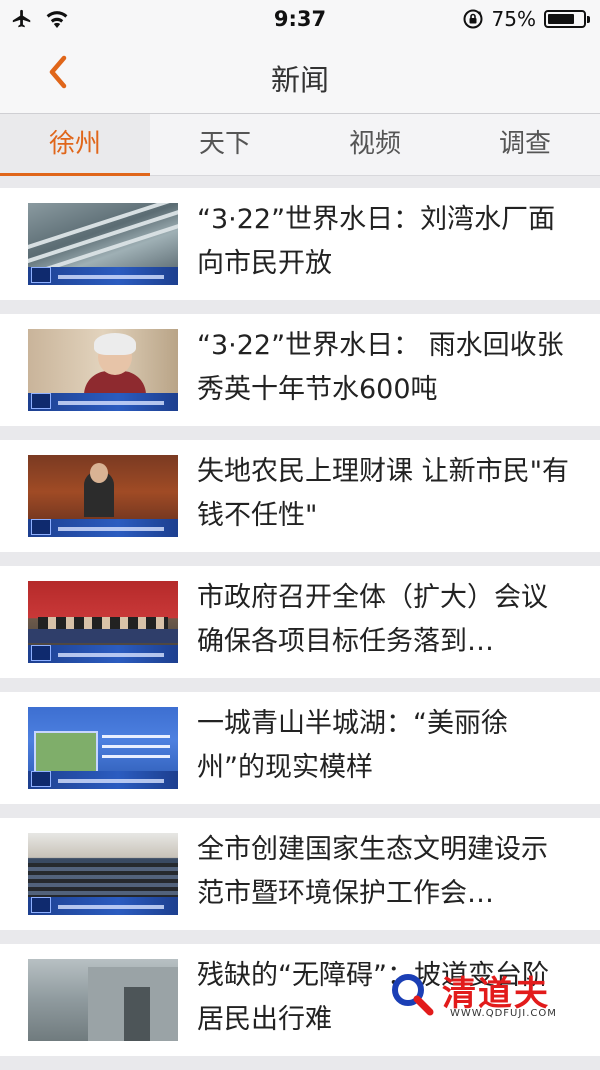 The width and height of the screenshot is (600, 1070). Describe the element at coordinates (473, 19) in the screenshot. I see `rotation-lock-icon` at that location.